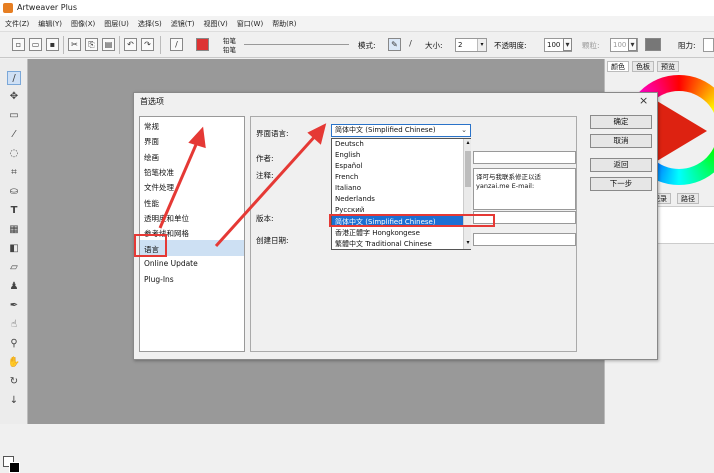 Image resolution: width=714 pixels, height=473 pixels. Describe the element at coordinates (14, 467) in the screenshot. I see `foreground-color-swatch` at that location.